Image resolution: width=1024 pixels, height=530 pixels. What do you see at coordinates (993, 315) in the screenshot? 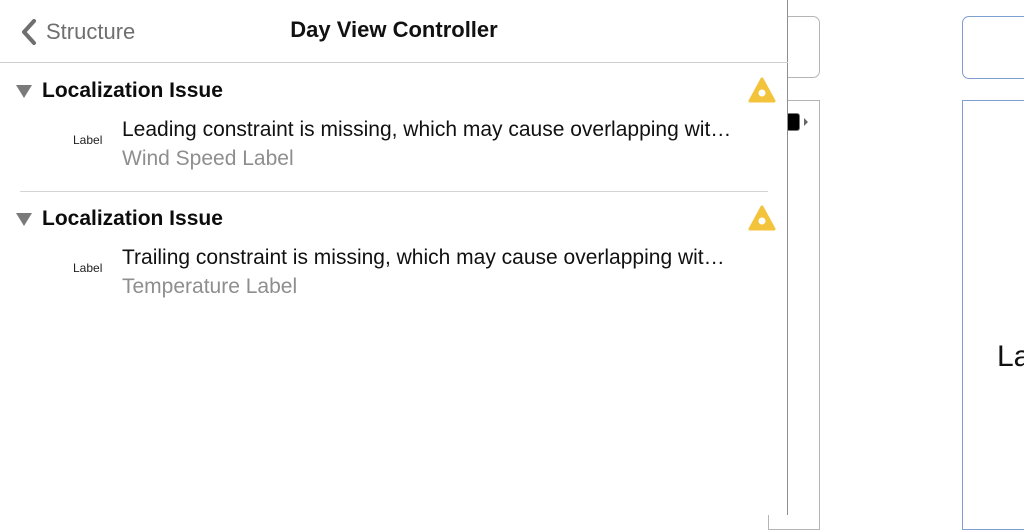
I see `canvas-selected-view` at bounding box center [993, 315].